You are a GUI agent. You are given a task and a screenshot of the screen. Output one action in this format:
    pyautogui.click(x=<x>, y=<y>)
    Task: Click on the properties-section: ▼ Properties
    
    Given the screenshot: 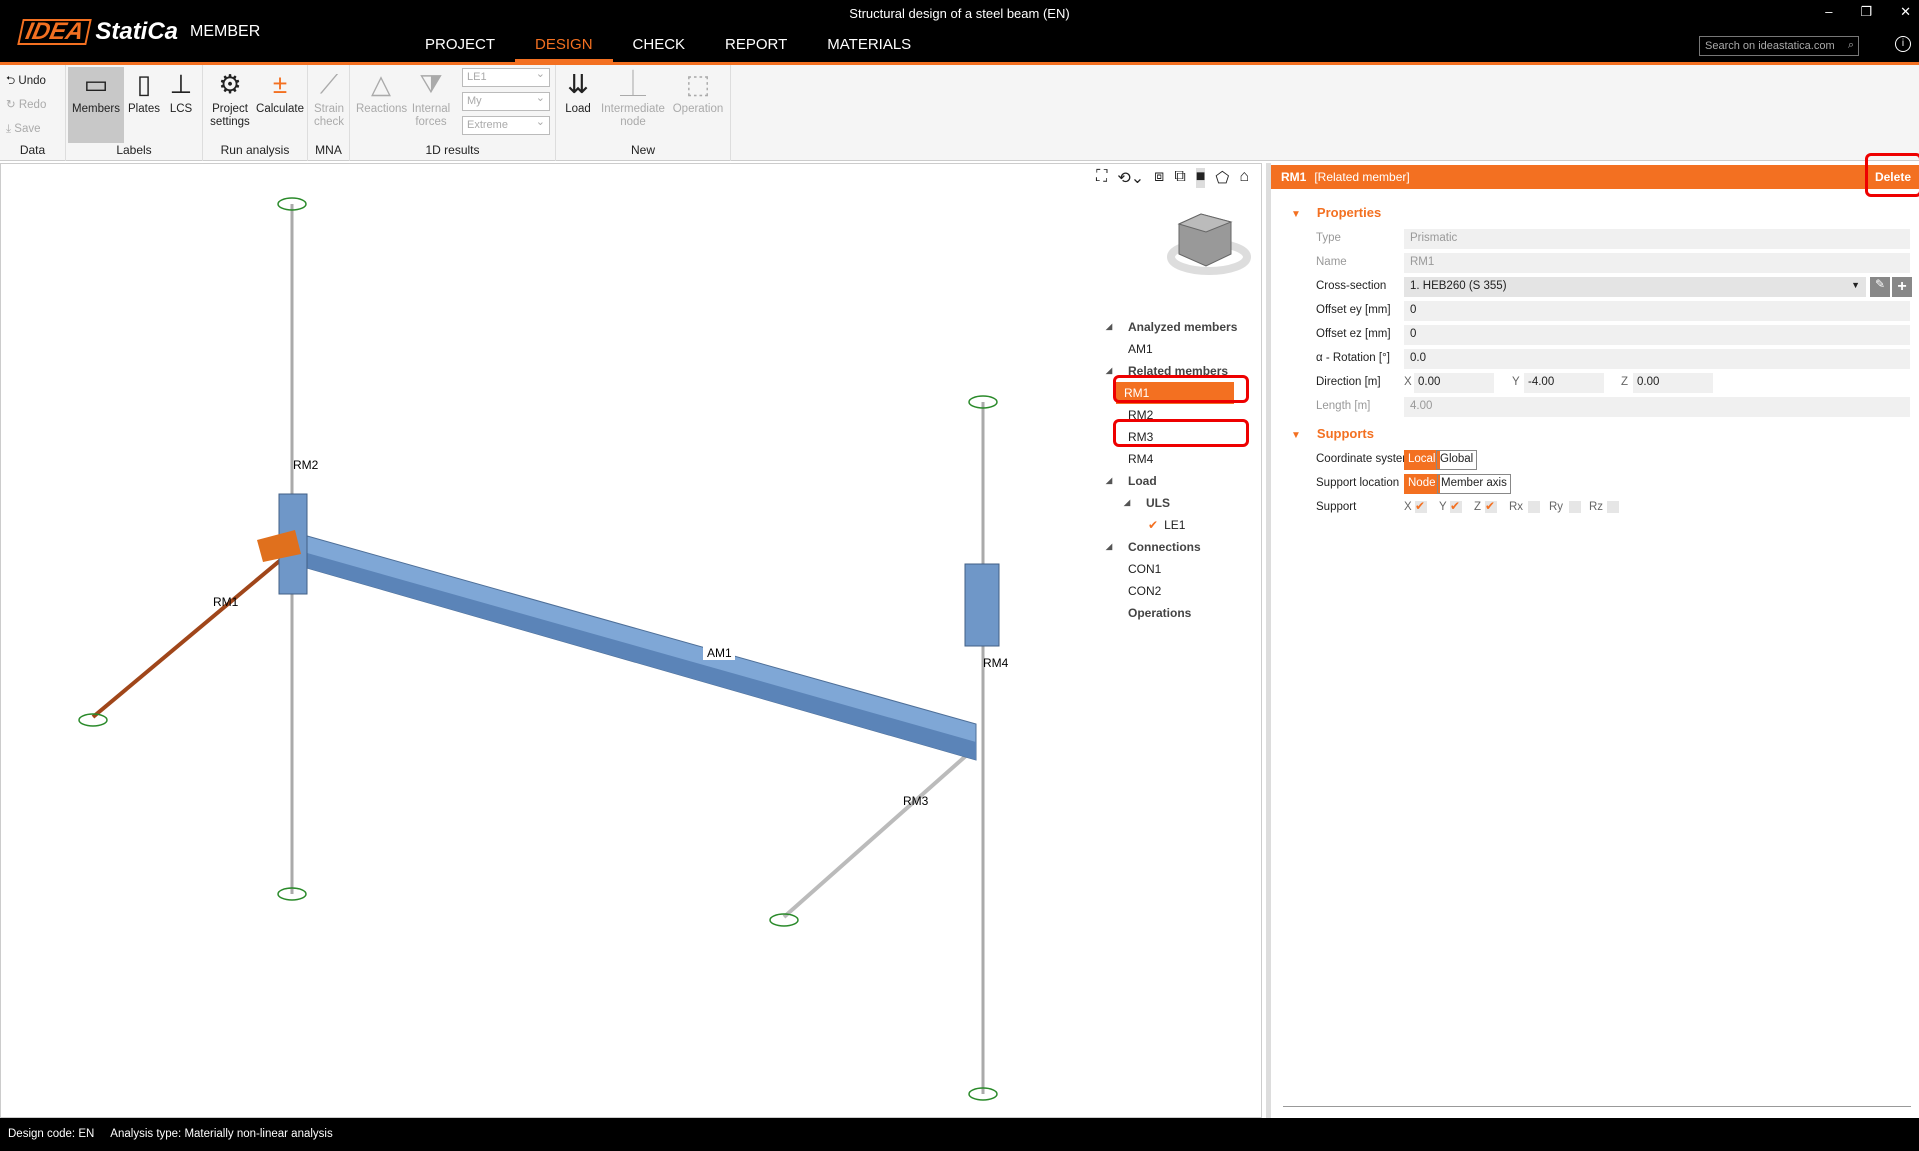 What is the action you would take?
    pyautogui.click(x=1336, y=212)
    